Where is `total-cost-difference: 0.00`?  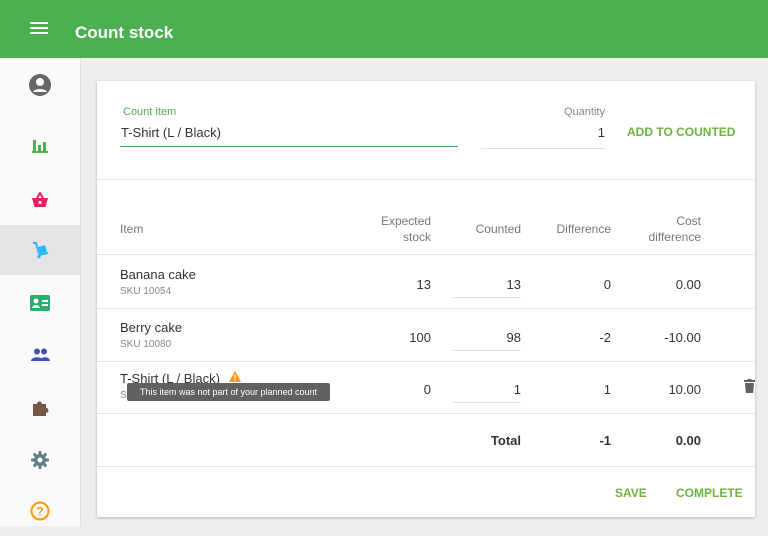
total-cost-difference: 0.00 is located at coordinates (688, 440).